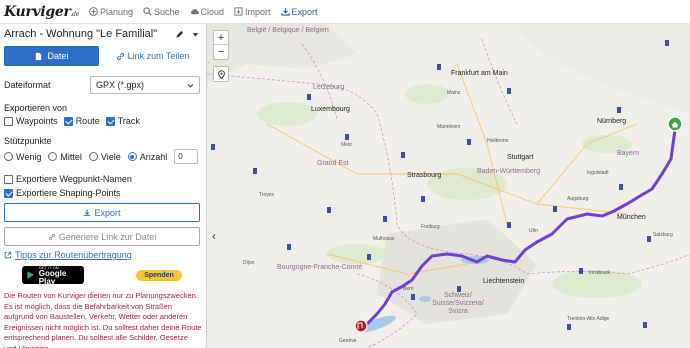  I want to click on label-luxembourg: Luxembourg, so click(330, 109).